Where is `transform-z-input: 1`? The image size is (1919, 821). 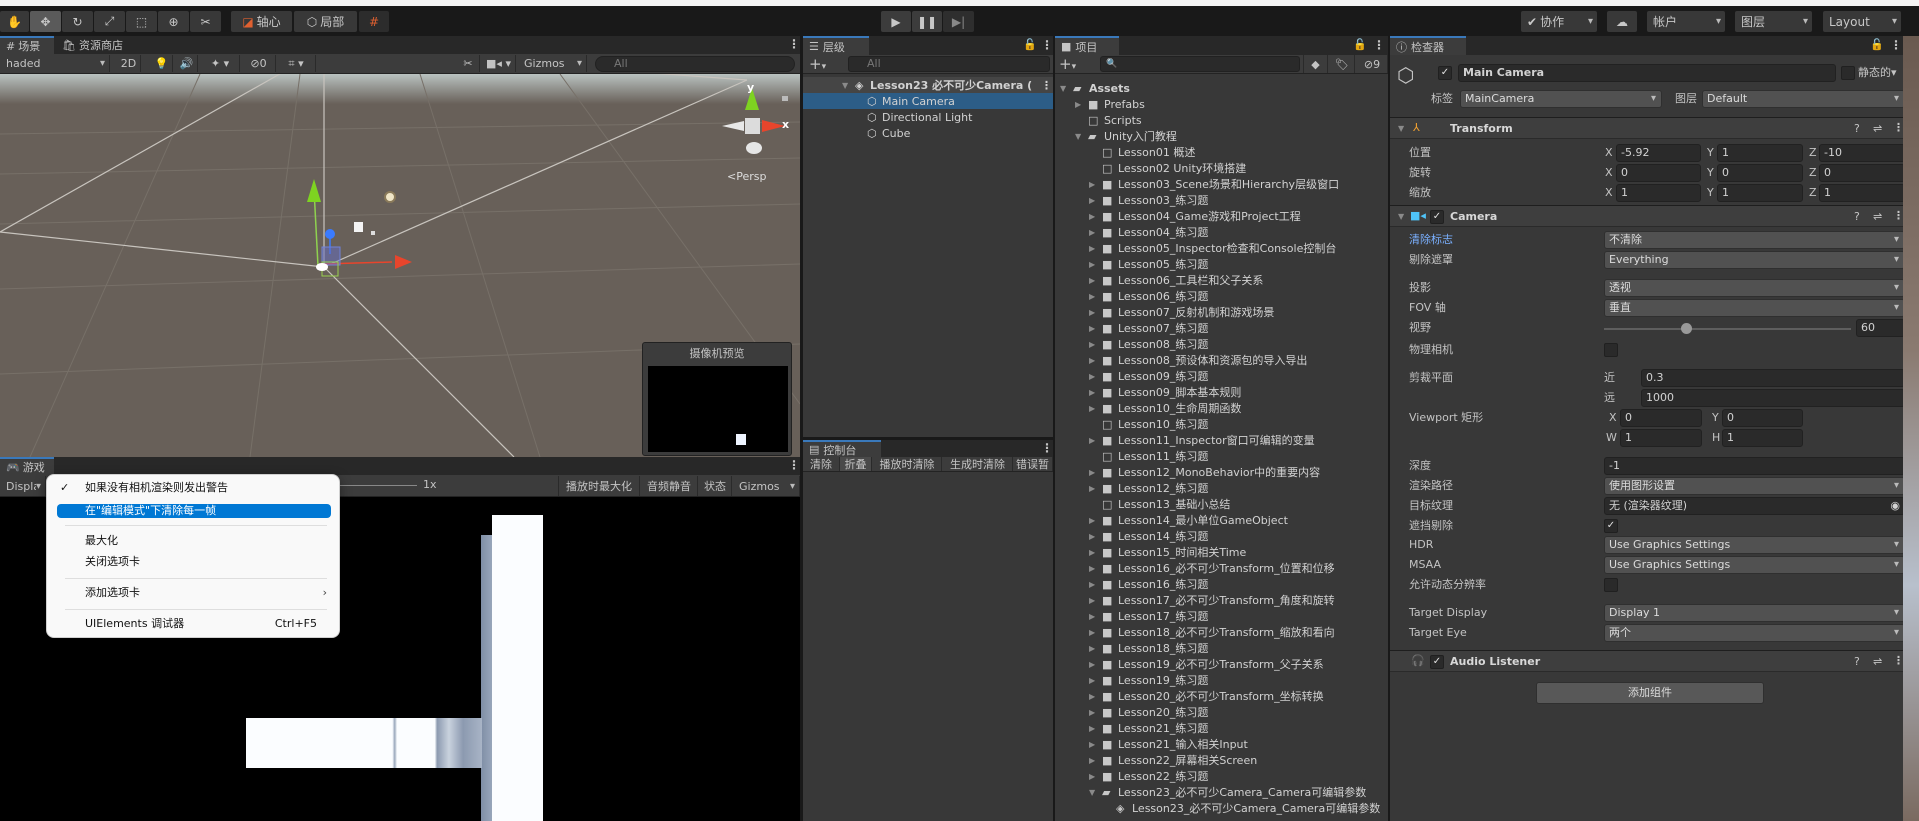
transform-z-input: 1 is located at coordinates (1862, 193).